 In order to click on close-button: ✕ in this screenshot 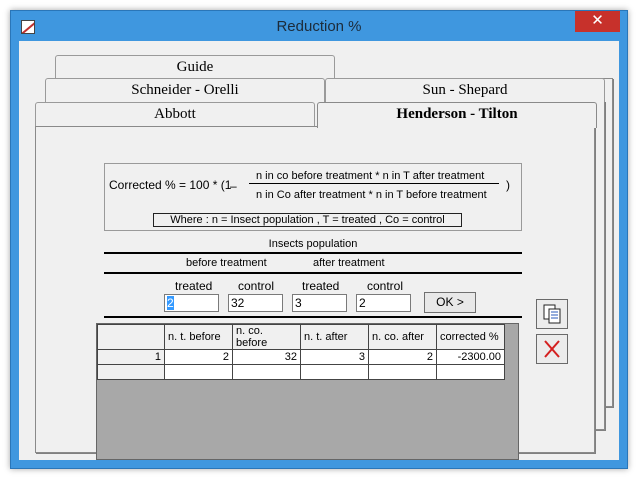, I will do `click(597, 21)`.